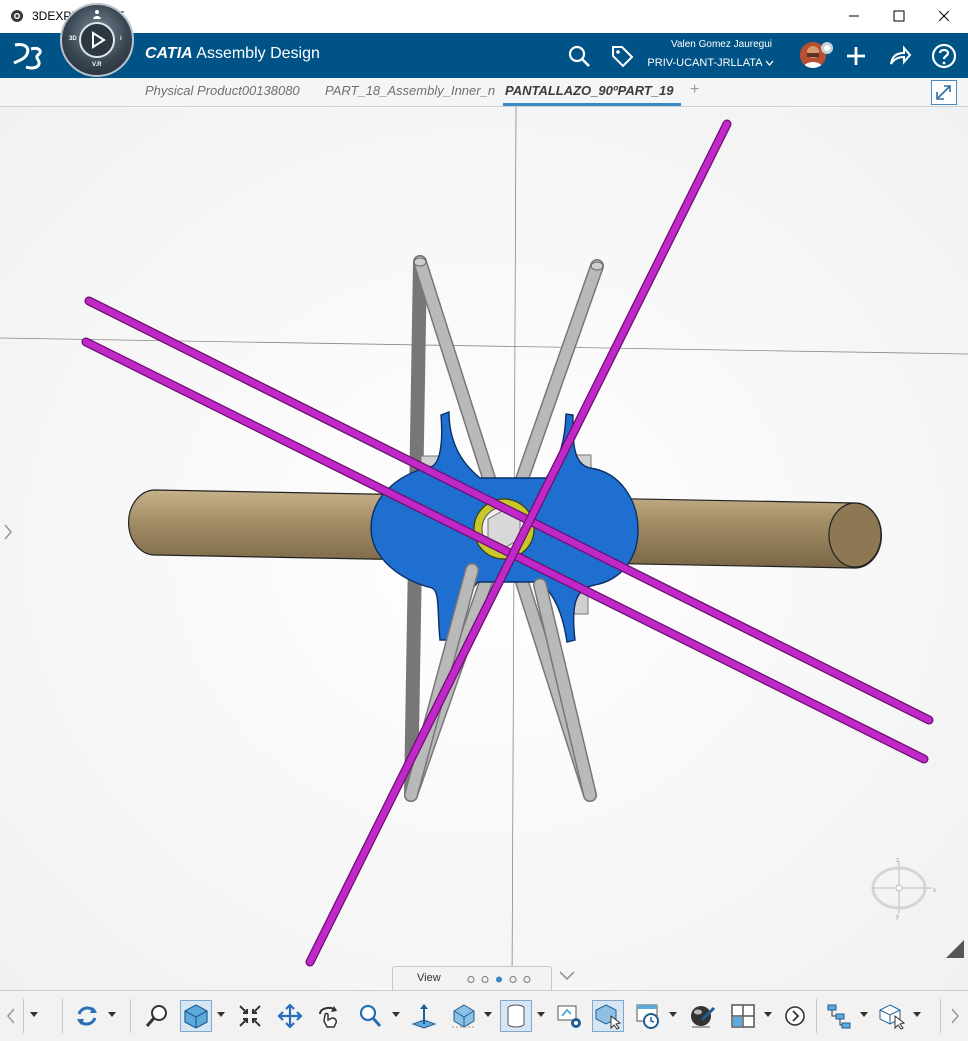 The image size is (968, 1041). Describe the element at coordinates (8, 532) in the screenshot. I see `side-panel-expand-icon` at that location.